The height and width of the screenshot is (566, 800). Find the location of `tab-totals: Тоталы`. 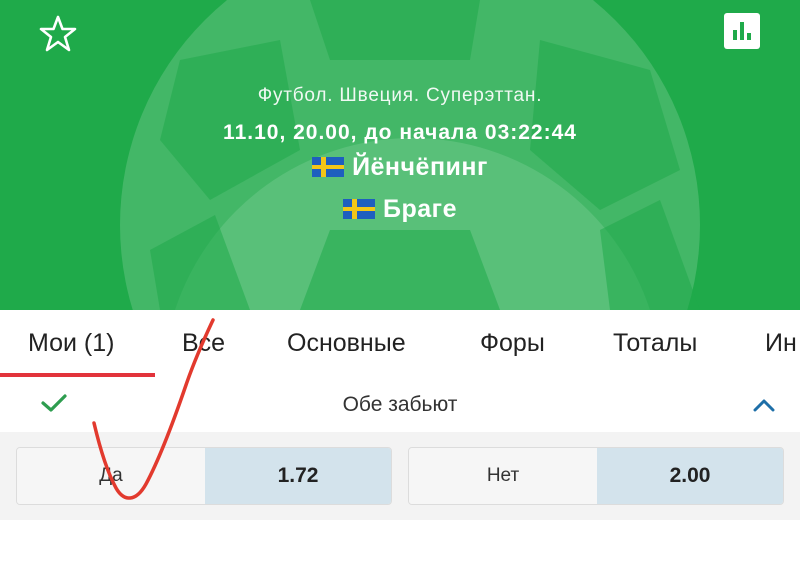

tab-totals: Тоталы is located at coordinates (655, 344).